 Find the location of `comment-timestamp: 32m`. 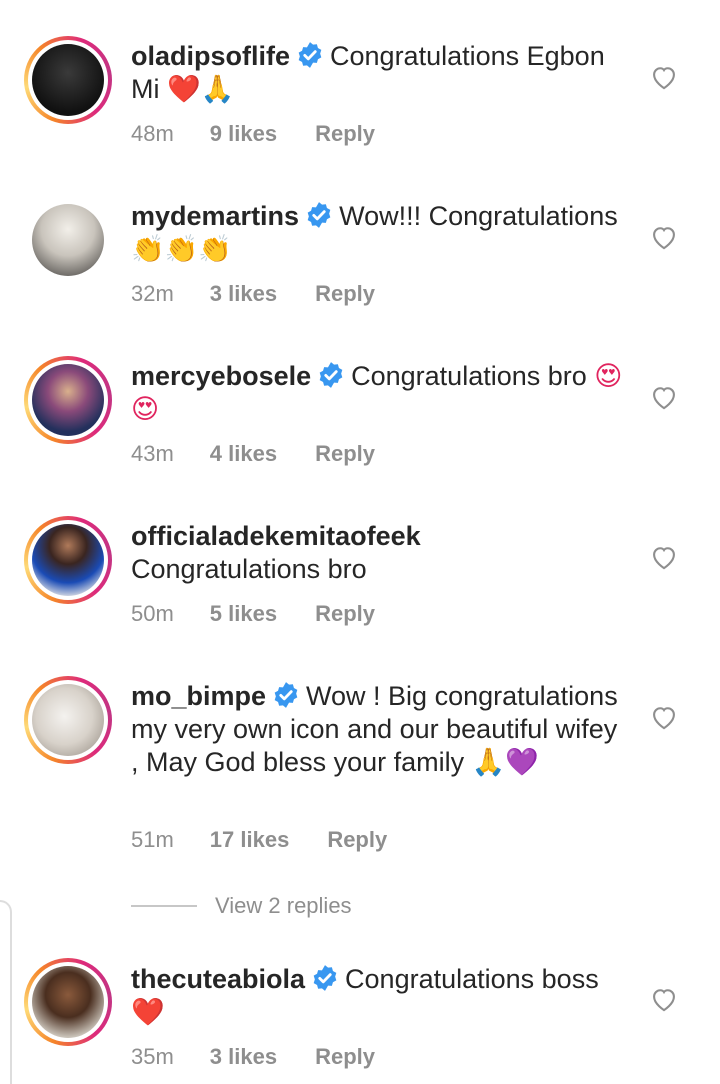

comment-timestamp: 32m is located at coordinates (152, 293).